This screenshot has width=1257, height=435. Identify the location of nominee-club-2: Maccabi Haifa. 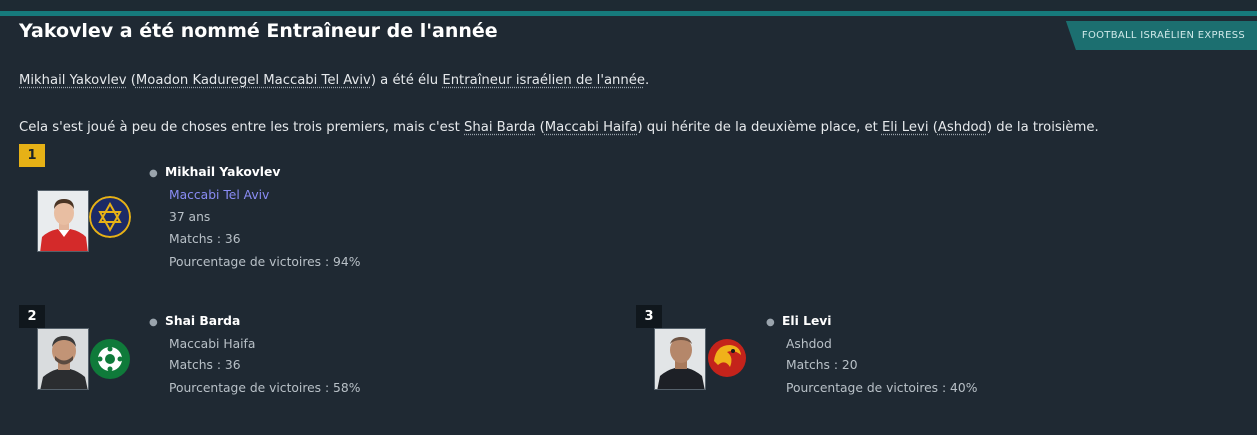
(212, 344).